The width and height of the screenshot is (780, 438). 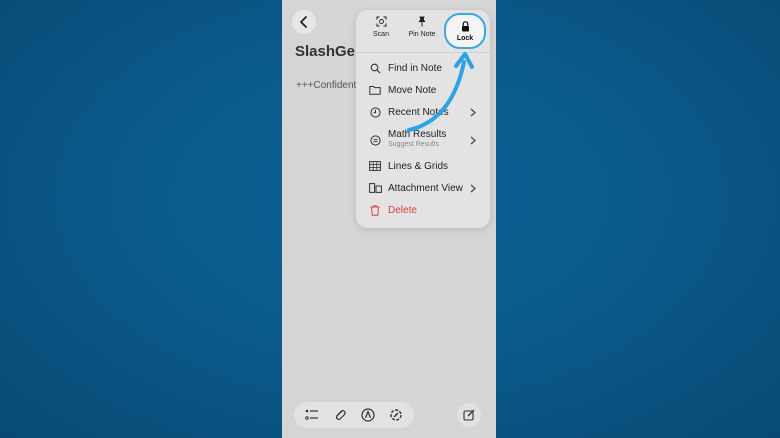 I want to click on trash-icon, so click(x=375, y=210).